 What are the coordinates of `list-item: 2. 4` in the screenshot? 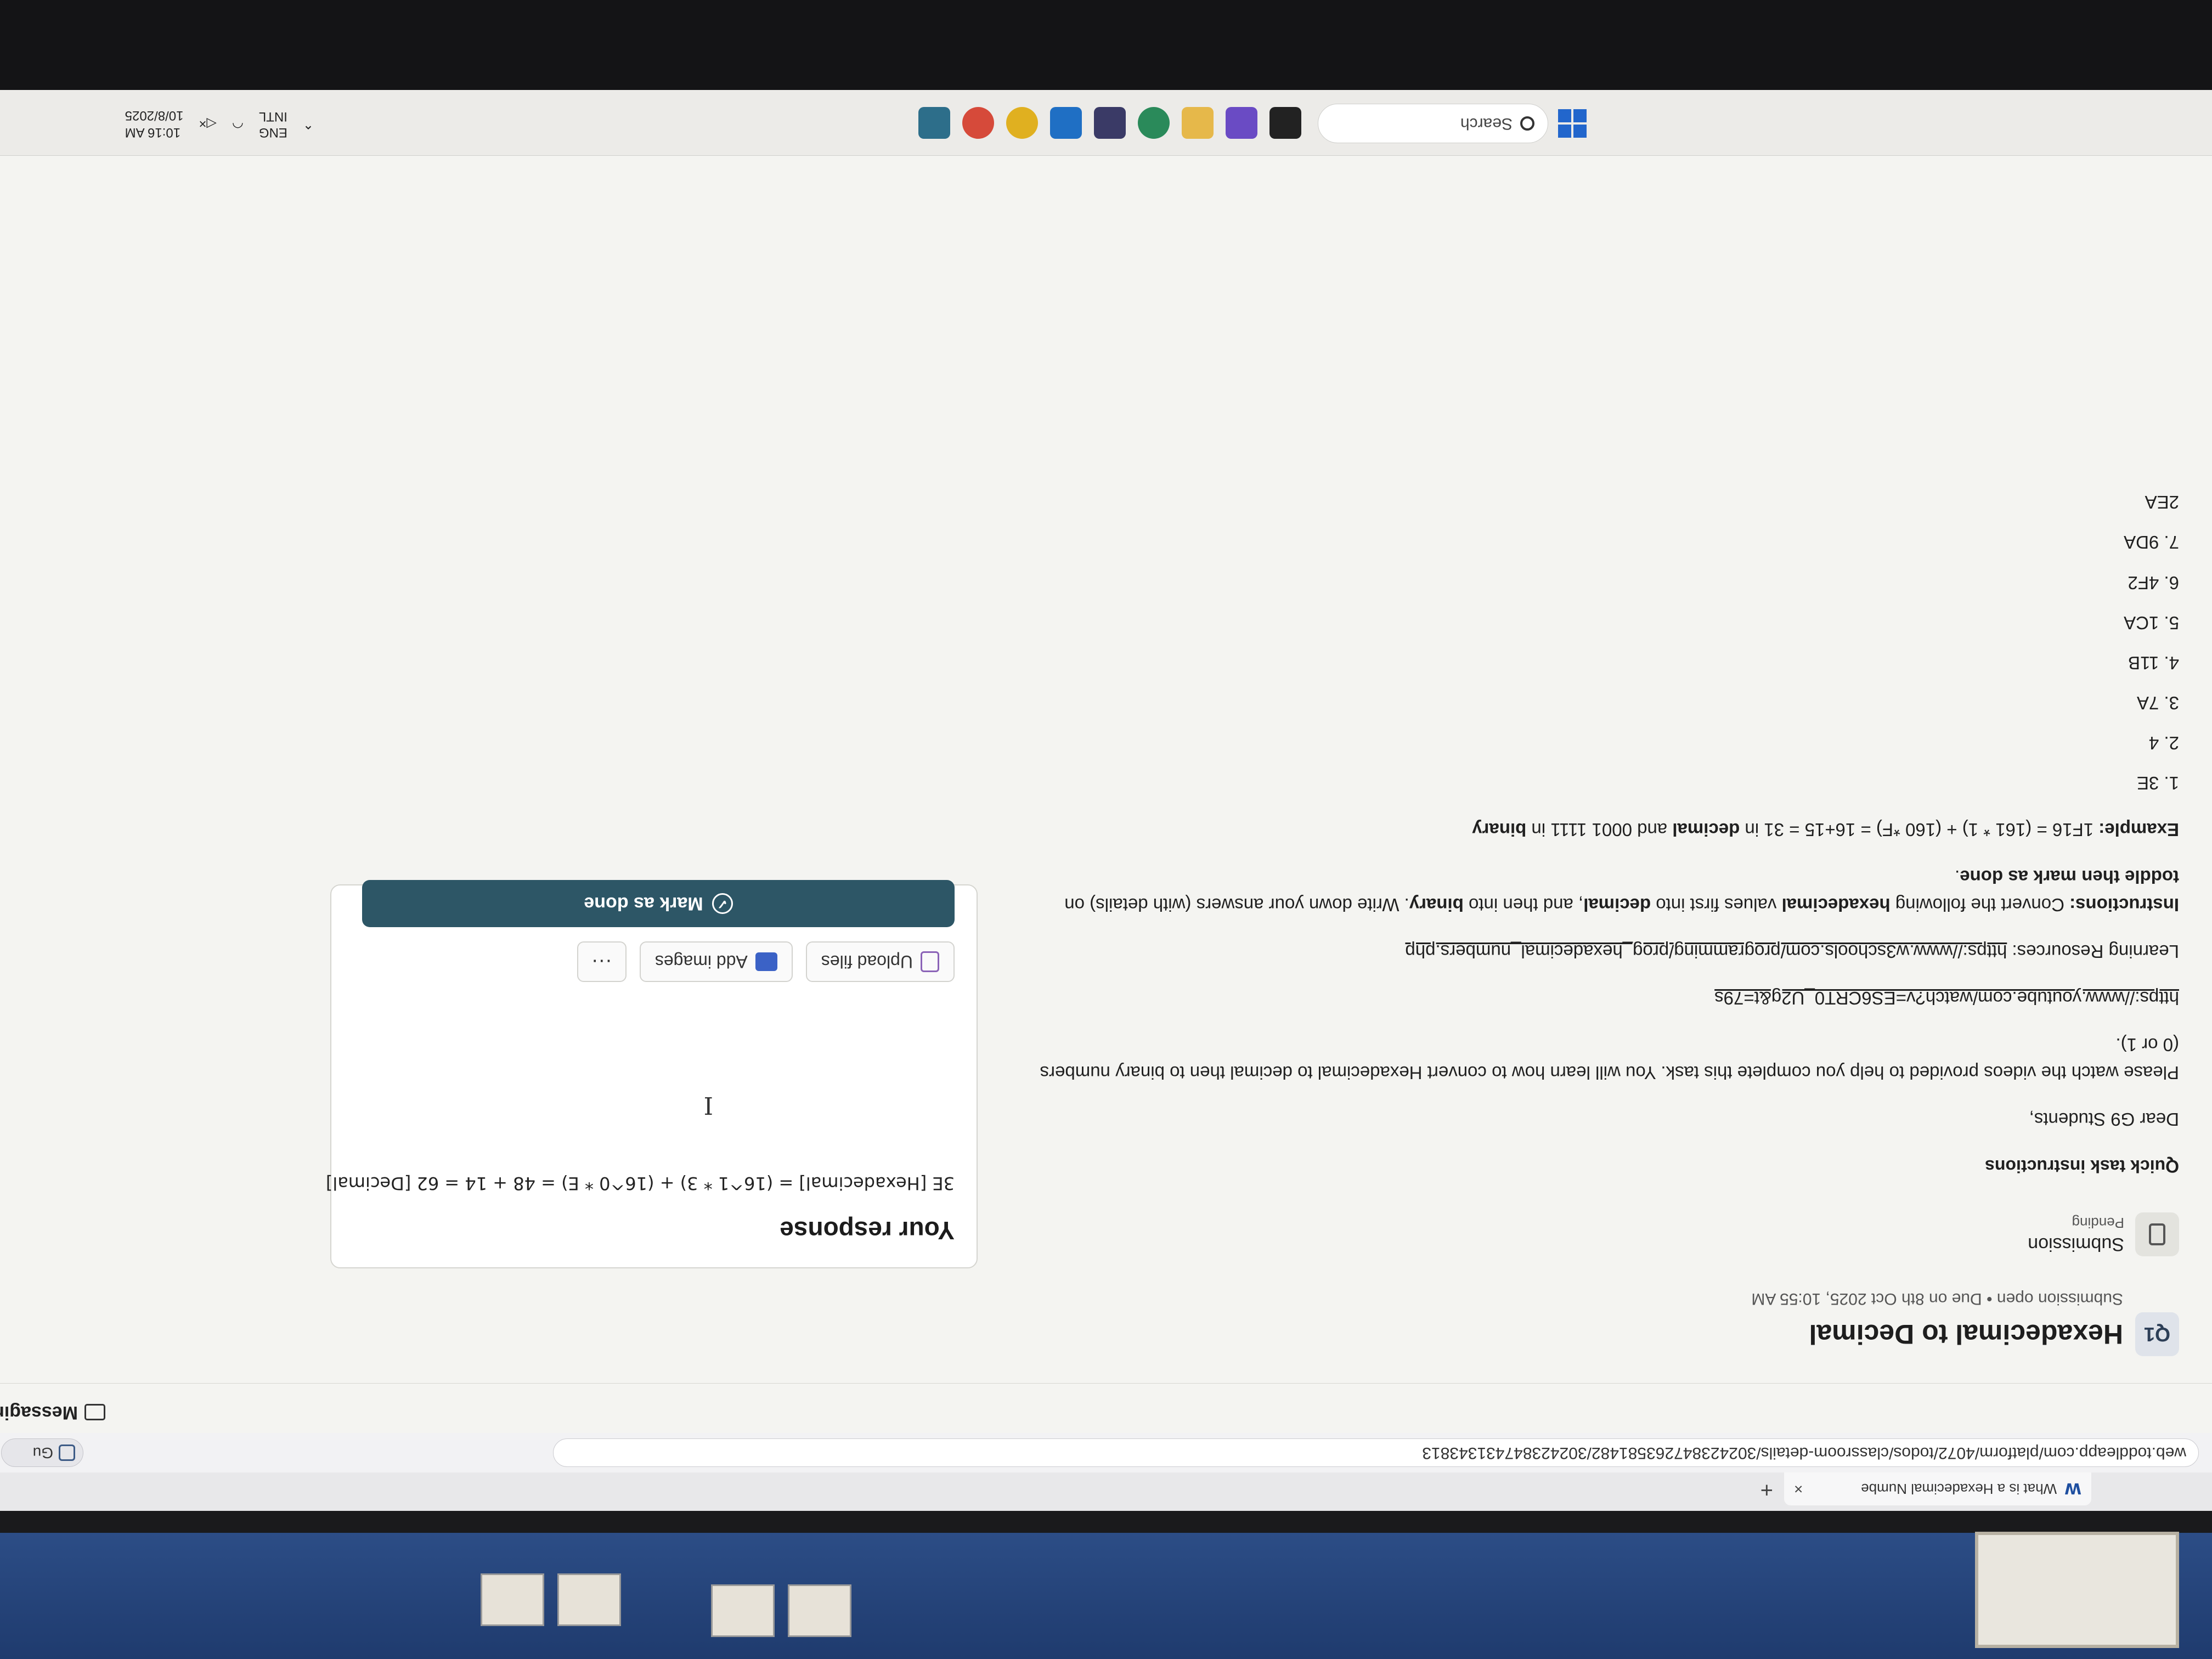 It's located at (2163, 744).